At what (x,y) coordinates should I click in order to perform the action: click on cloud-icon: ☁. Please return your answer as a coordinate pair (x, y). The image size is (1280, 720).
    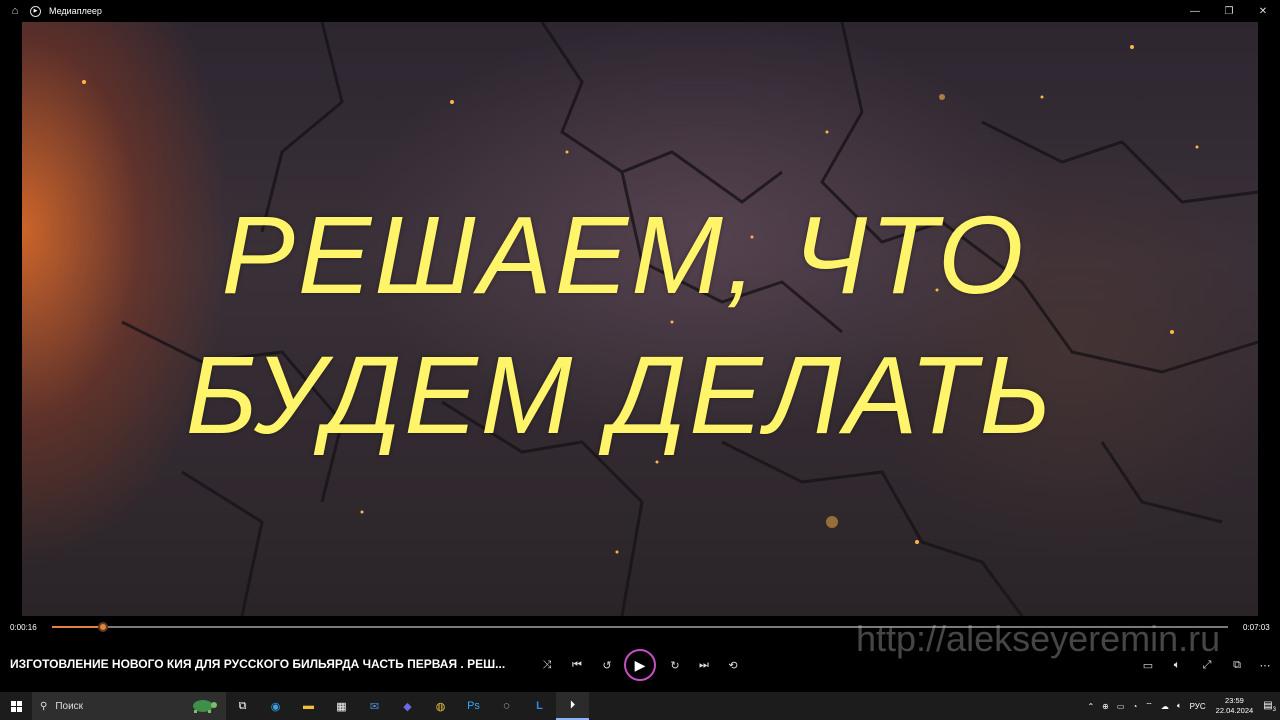
    Looking at the image, I should click on (1165, 706).